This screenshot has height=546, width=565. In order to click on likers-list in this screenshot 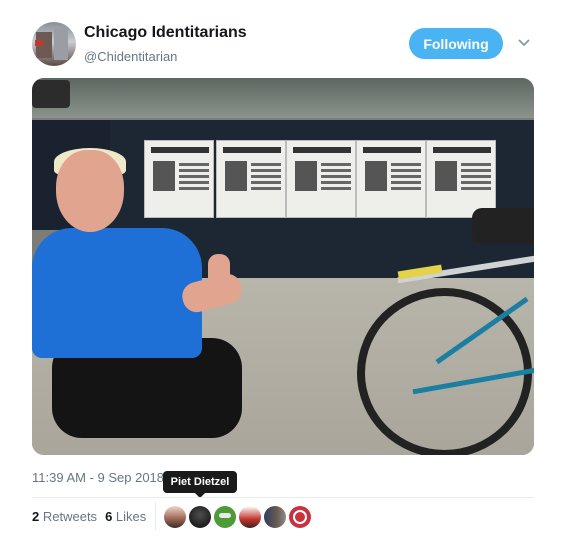, I will do `click(237, 517)`.